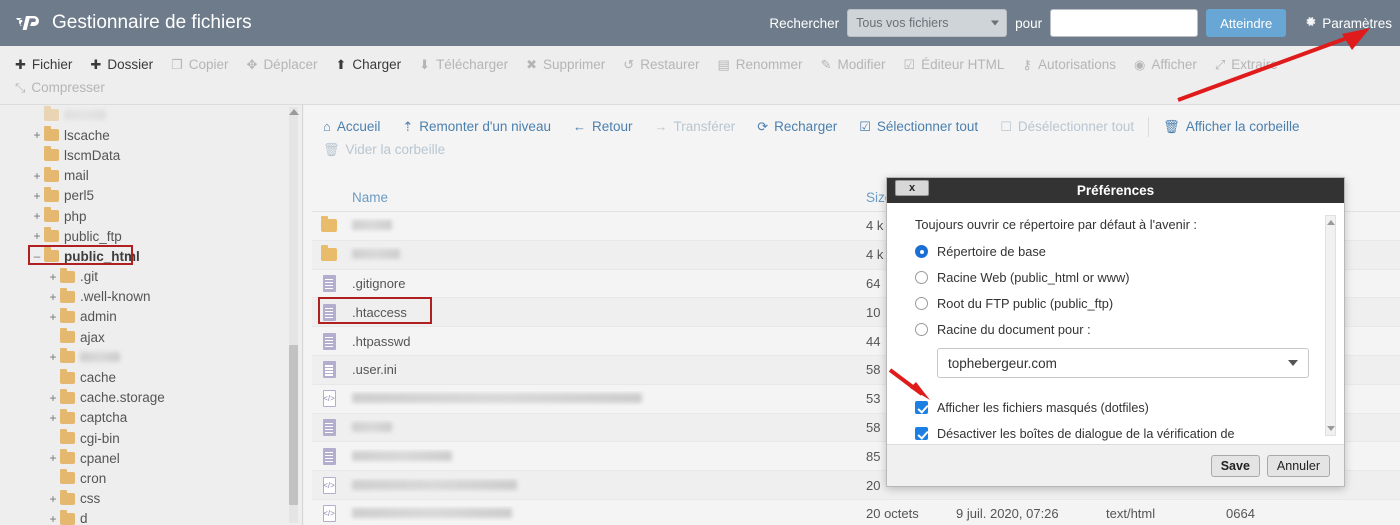 This screenshot has height=525, width=1400. Describe the element at coordinates (476, 126) in the screenshot. I see `content-action-remonter-d-un-niveau: ⇡ Remonter d'un niveau` at that location.